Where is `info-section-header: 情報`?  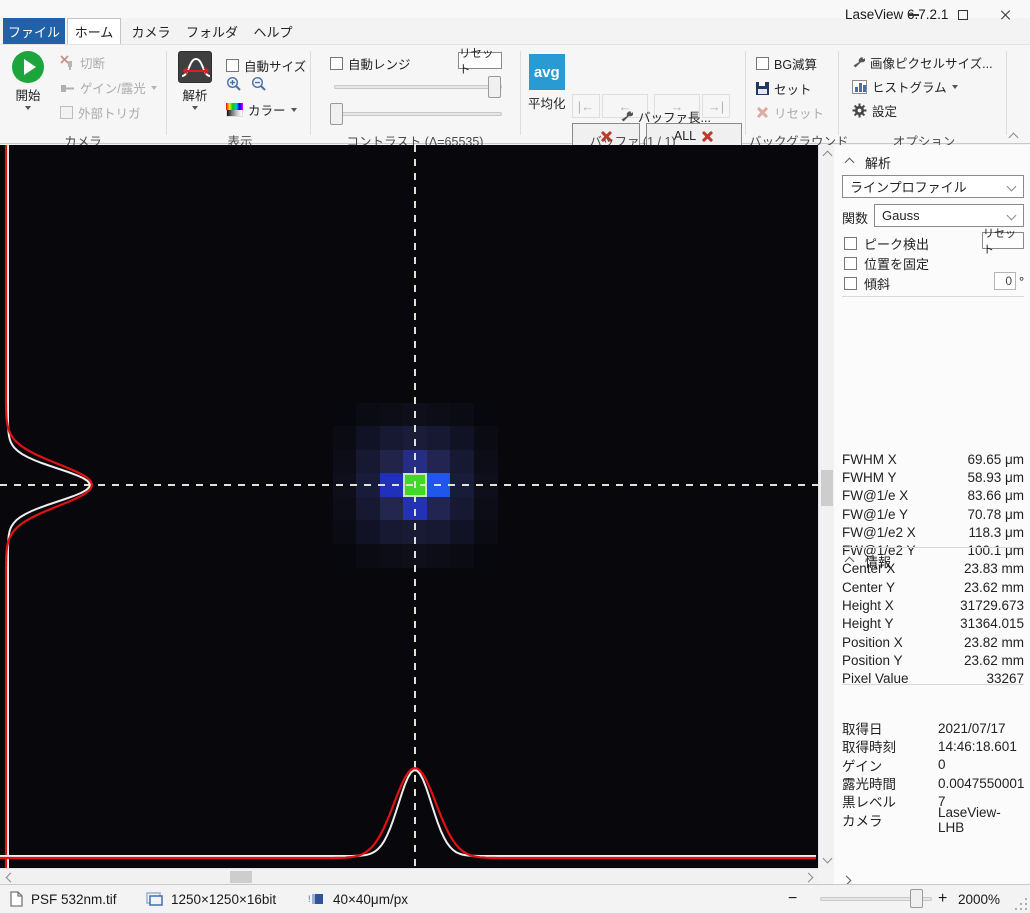
info-section-header: 情報 is located at coordinates (868, 561).